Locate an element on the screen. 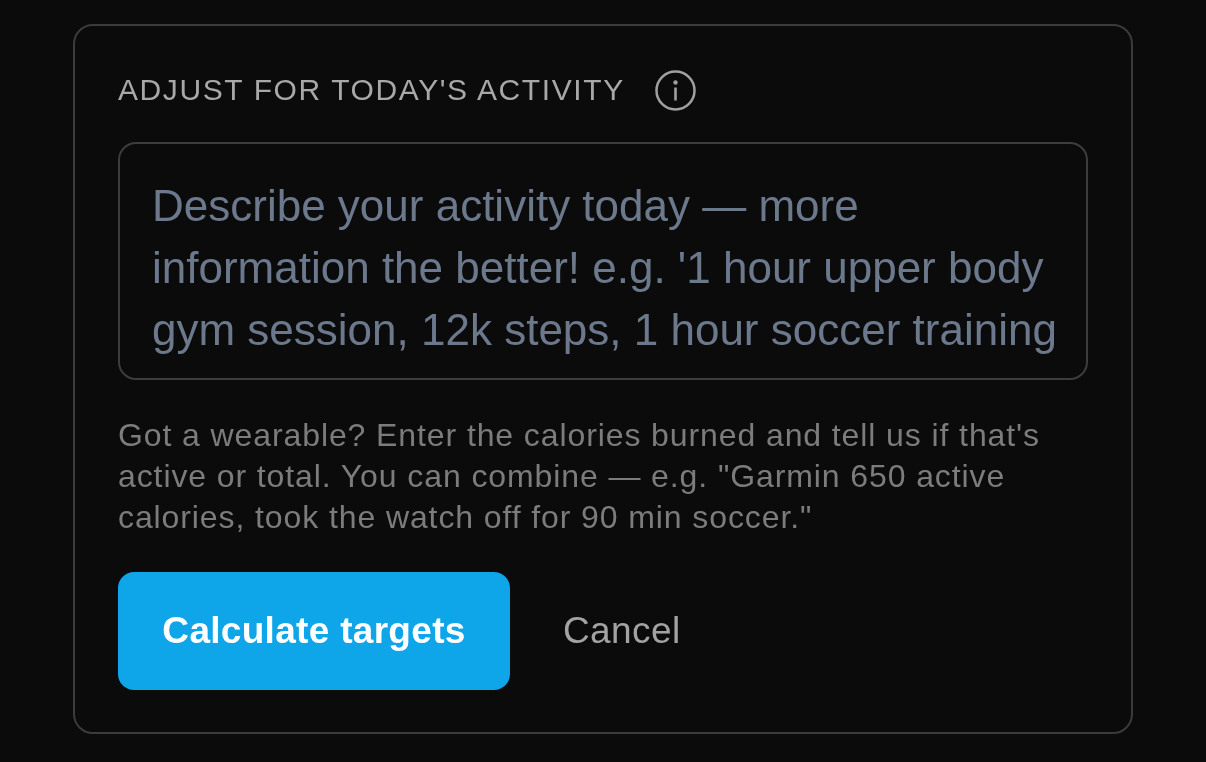  hint-text: Got a wearable? Enter the calories burned and tell us if that's active or total. You can combine — e.g. "Garmin 650 active calories, took the watch off for 90 min soccer." is located at coordinates (579, 476).